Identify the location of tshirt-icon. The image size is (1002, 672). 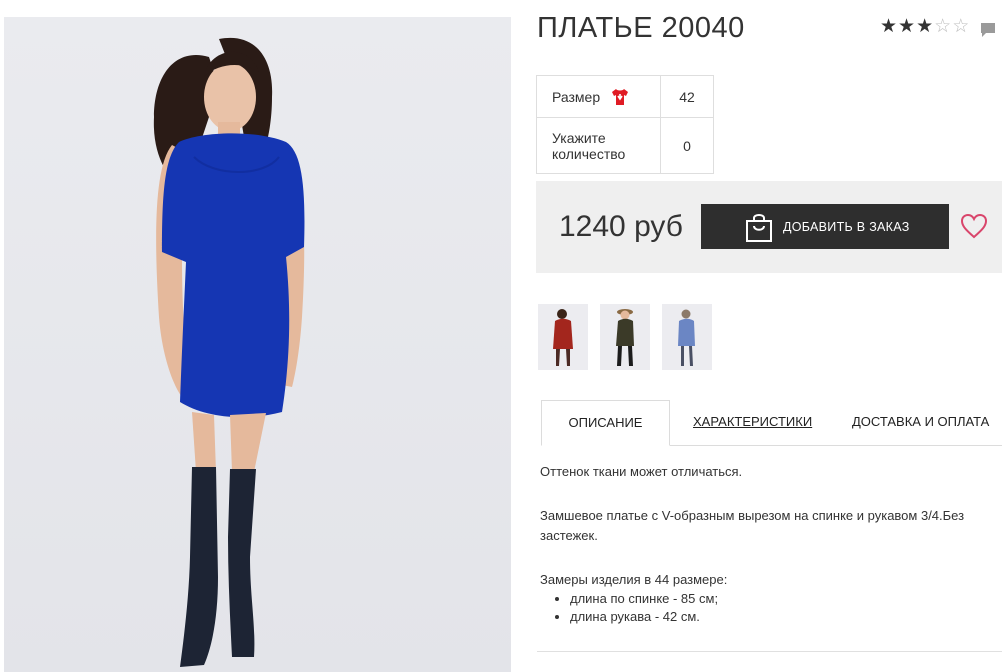
(620, 97).